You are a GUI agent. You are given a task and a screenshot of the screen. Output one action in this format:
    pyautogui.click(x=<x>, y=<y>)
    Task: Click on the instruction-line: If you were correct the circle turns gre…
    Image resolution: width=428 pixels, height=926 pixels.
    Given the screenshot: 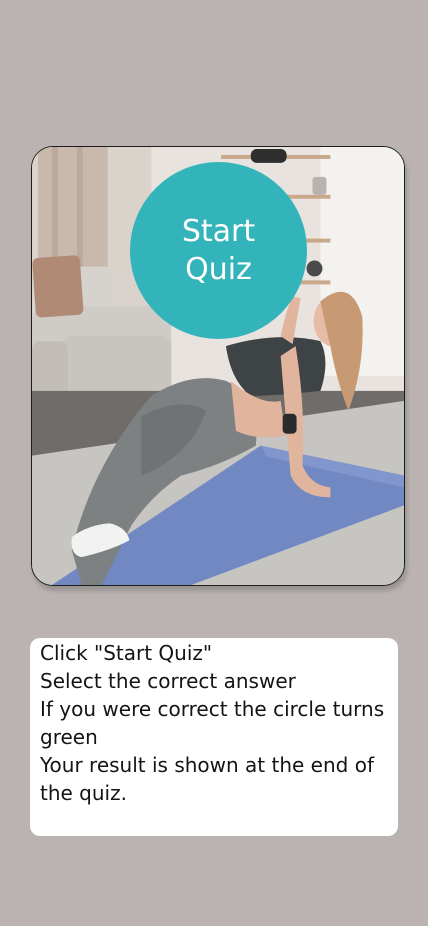 What is the action you would take?
    pyautogui.click(x=212, y=723)
    